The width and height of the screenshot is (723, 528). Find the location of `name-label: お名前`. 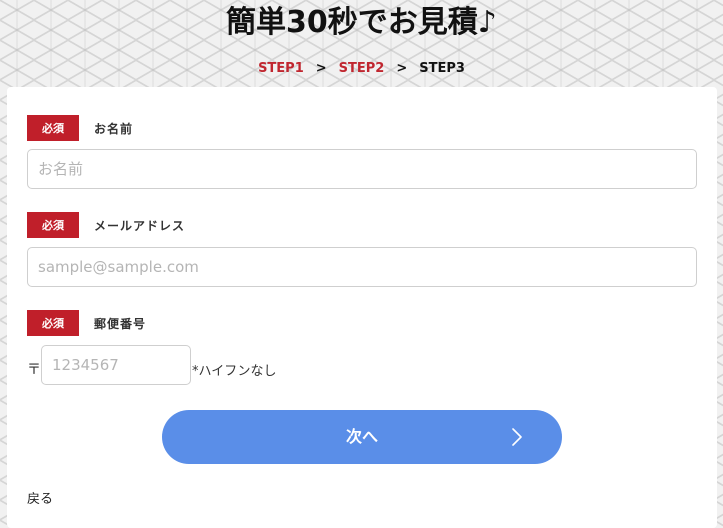

name-label: お名前 is located at coordinates (114, 128).